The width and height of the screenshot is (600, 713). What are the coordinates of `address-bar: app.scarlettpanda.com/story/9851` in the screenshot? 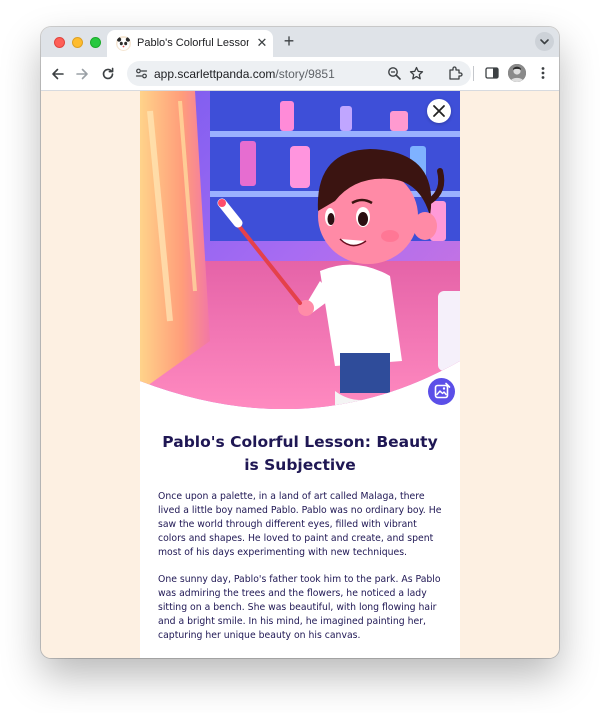 It's located at (299, 73).